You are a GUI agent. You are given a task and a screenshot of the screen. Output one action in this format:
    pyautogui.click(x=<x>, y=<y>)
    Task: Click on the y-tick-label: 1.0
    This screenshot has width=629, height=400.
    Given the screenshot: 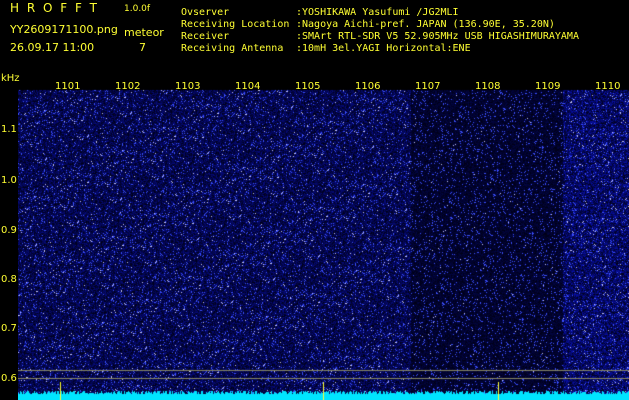 What is the action you would take?
    pyautogui.click(x=9, y=180)
    